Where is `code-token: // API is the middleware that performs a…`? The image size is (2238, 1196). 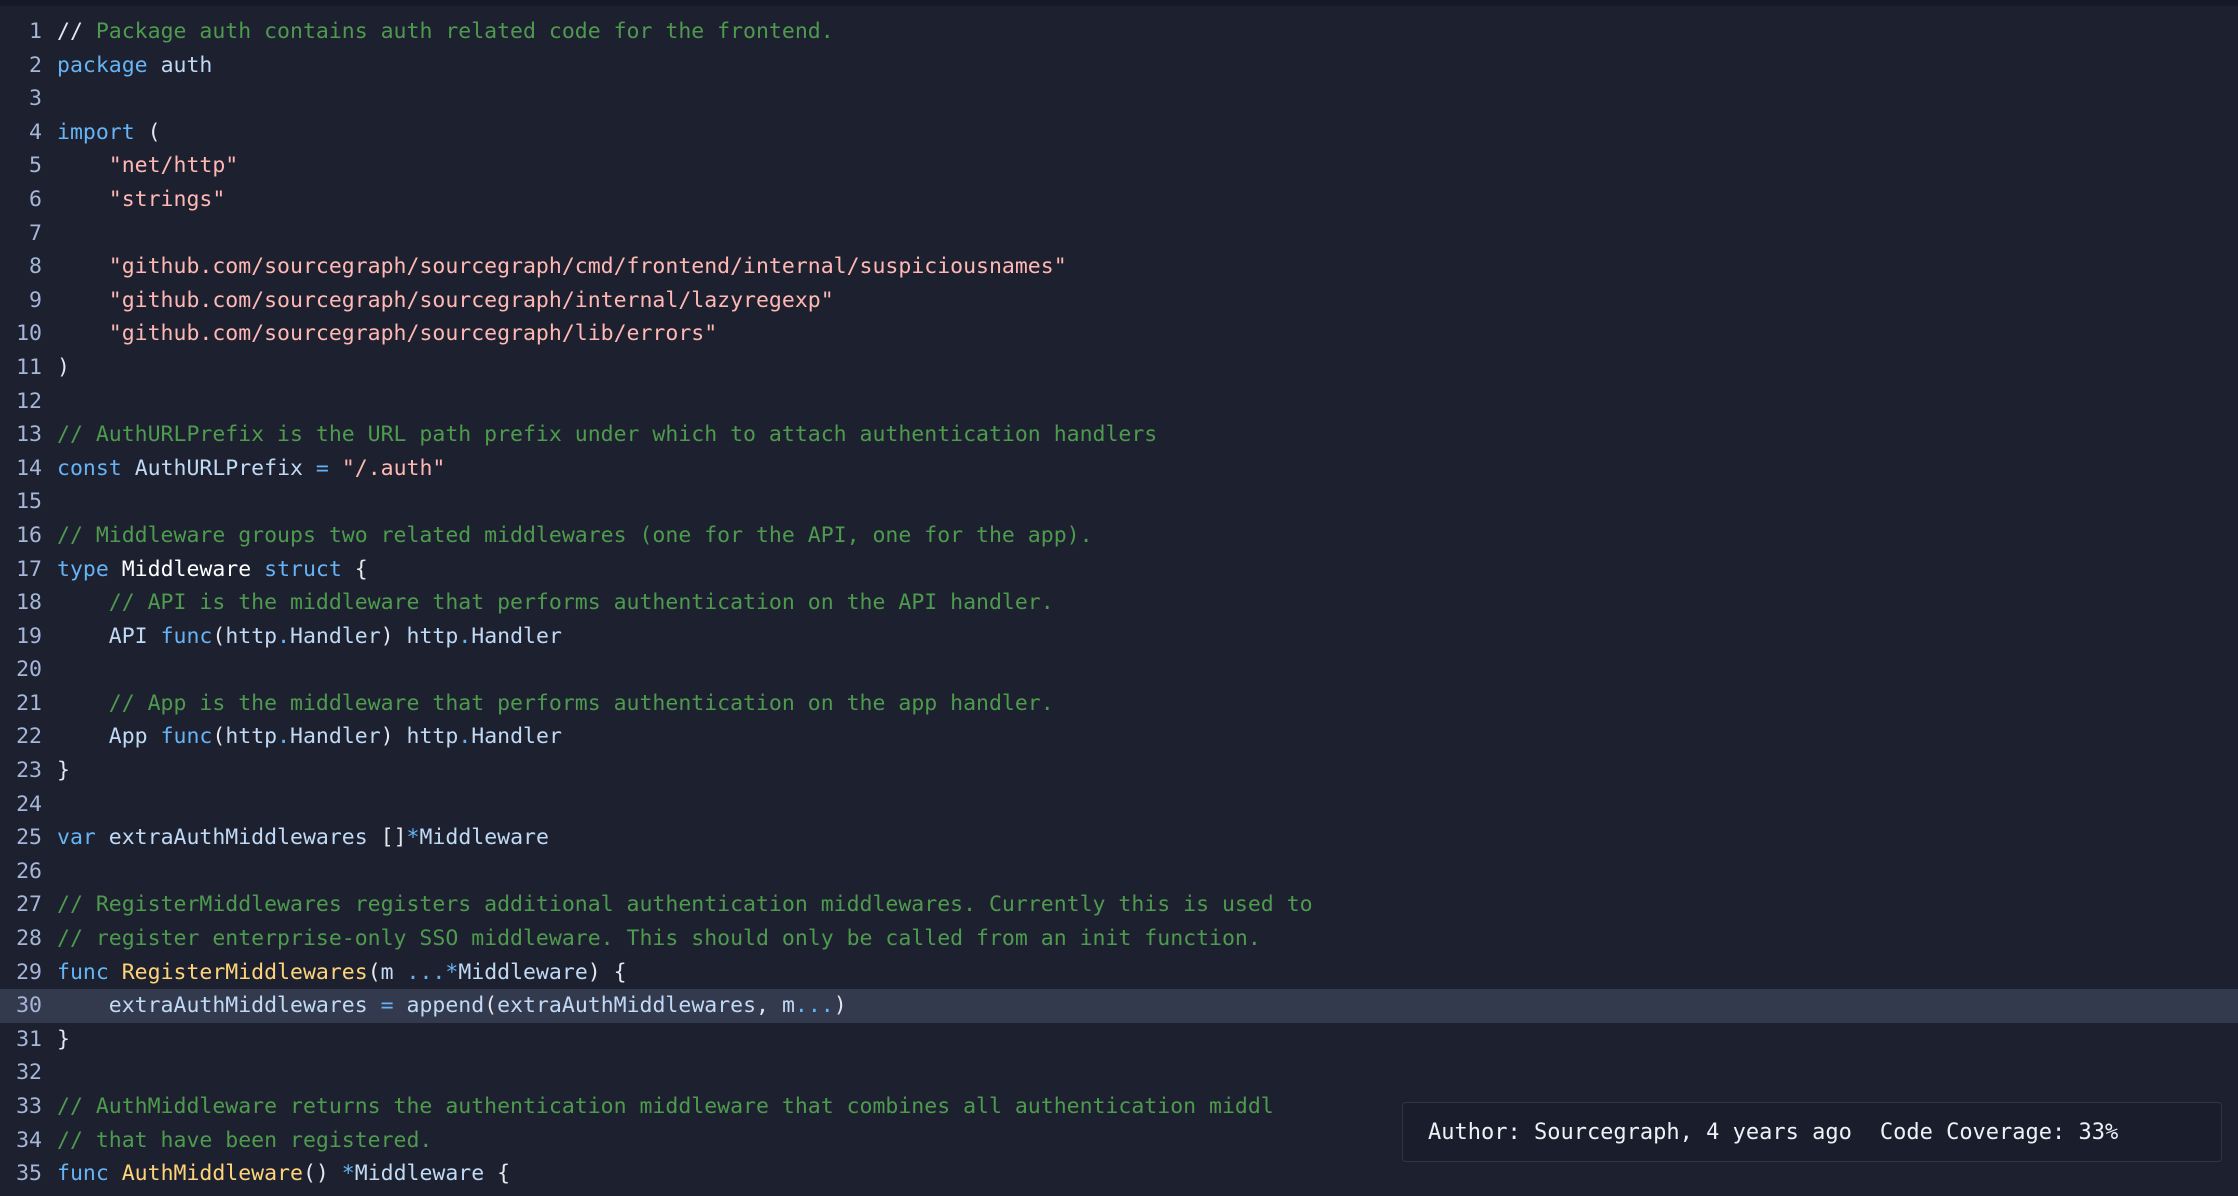
code-token: // API is the middleware that performs a… is located at coordinates (581, 603).